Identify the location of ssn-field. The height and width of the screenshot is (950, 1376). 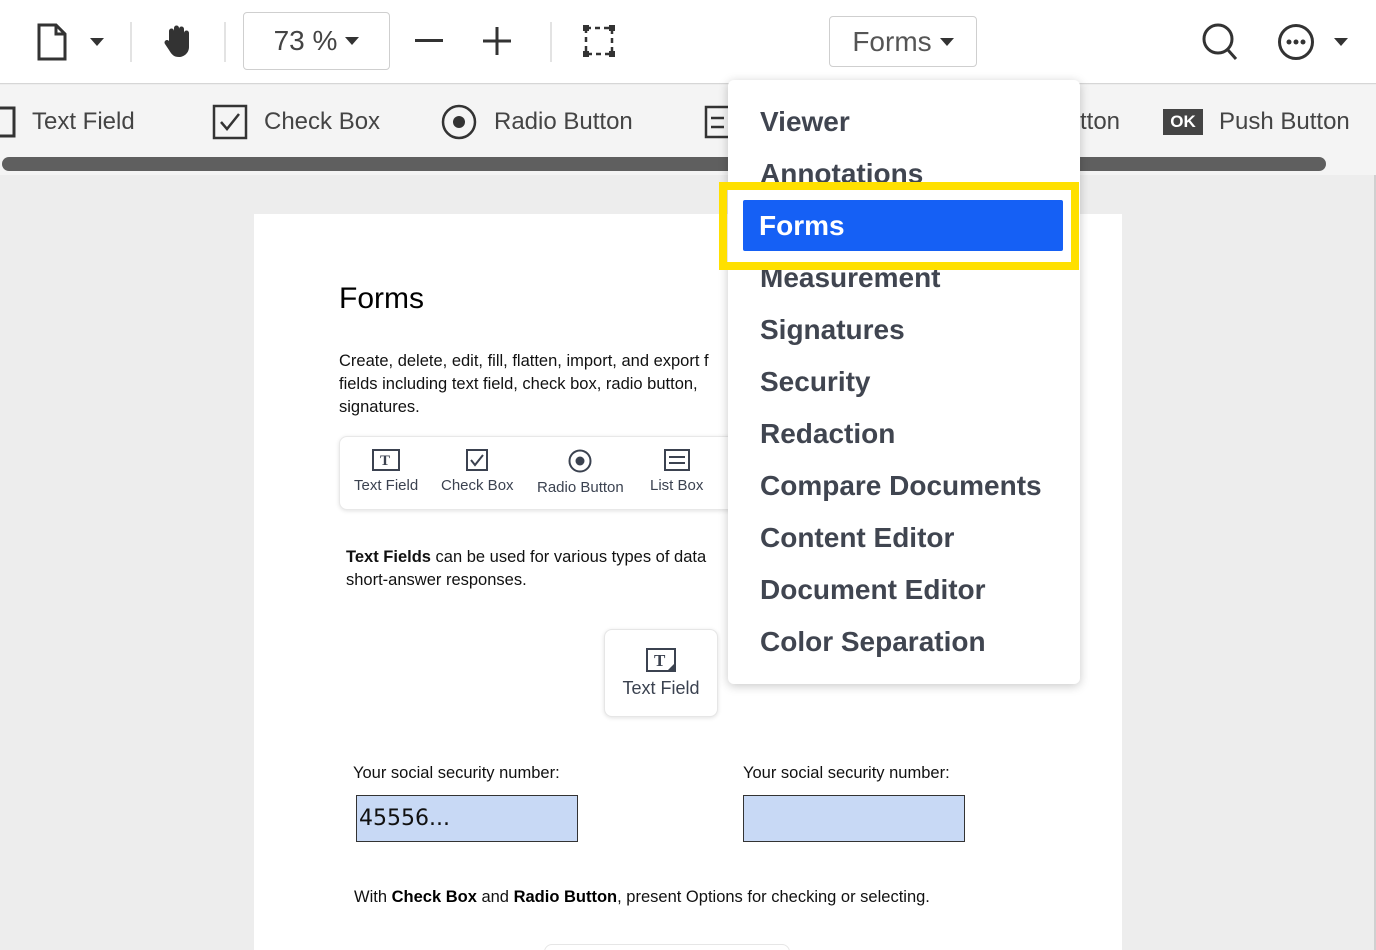
(854, 818).